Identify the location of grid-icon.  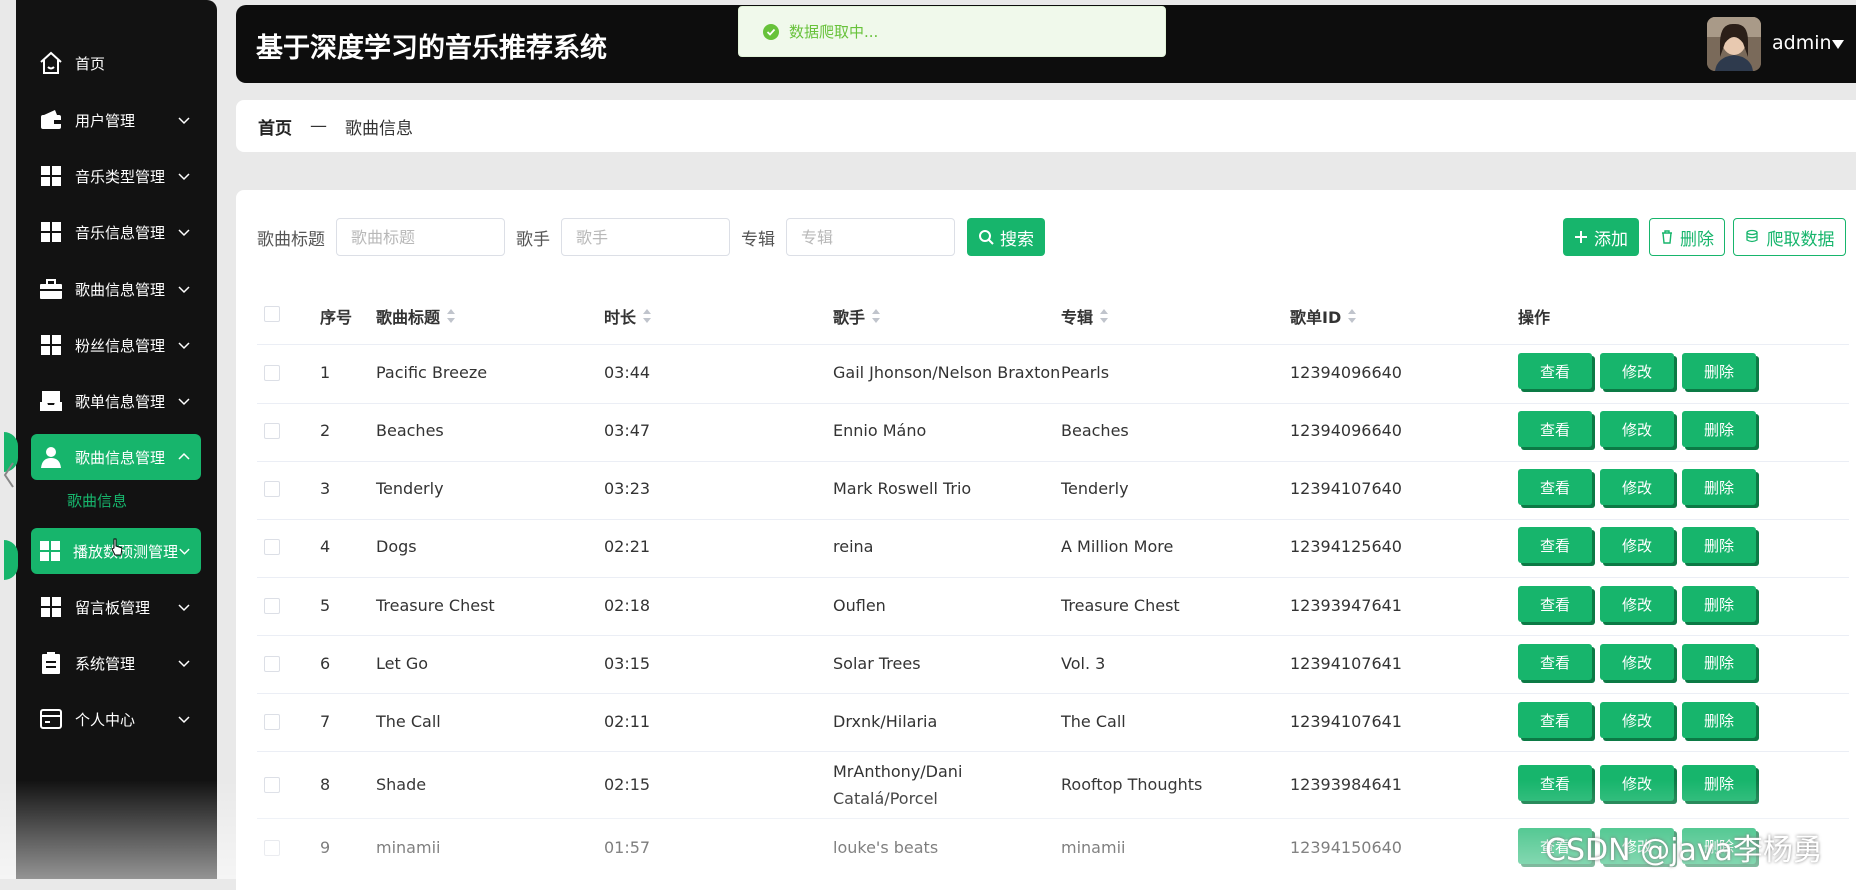
(51, 232).